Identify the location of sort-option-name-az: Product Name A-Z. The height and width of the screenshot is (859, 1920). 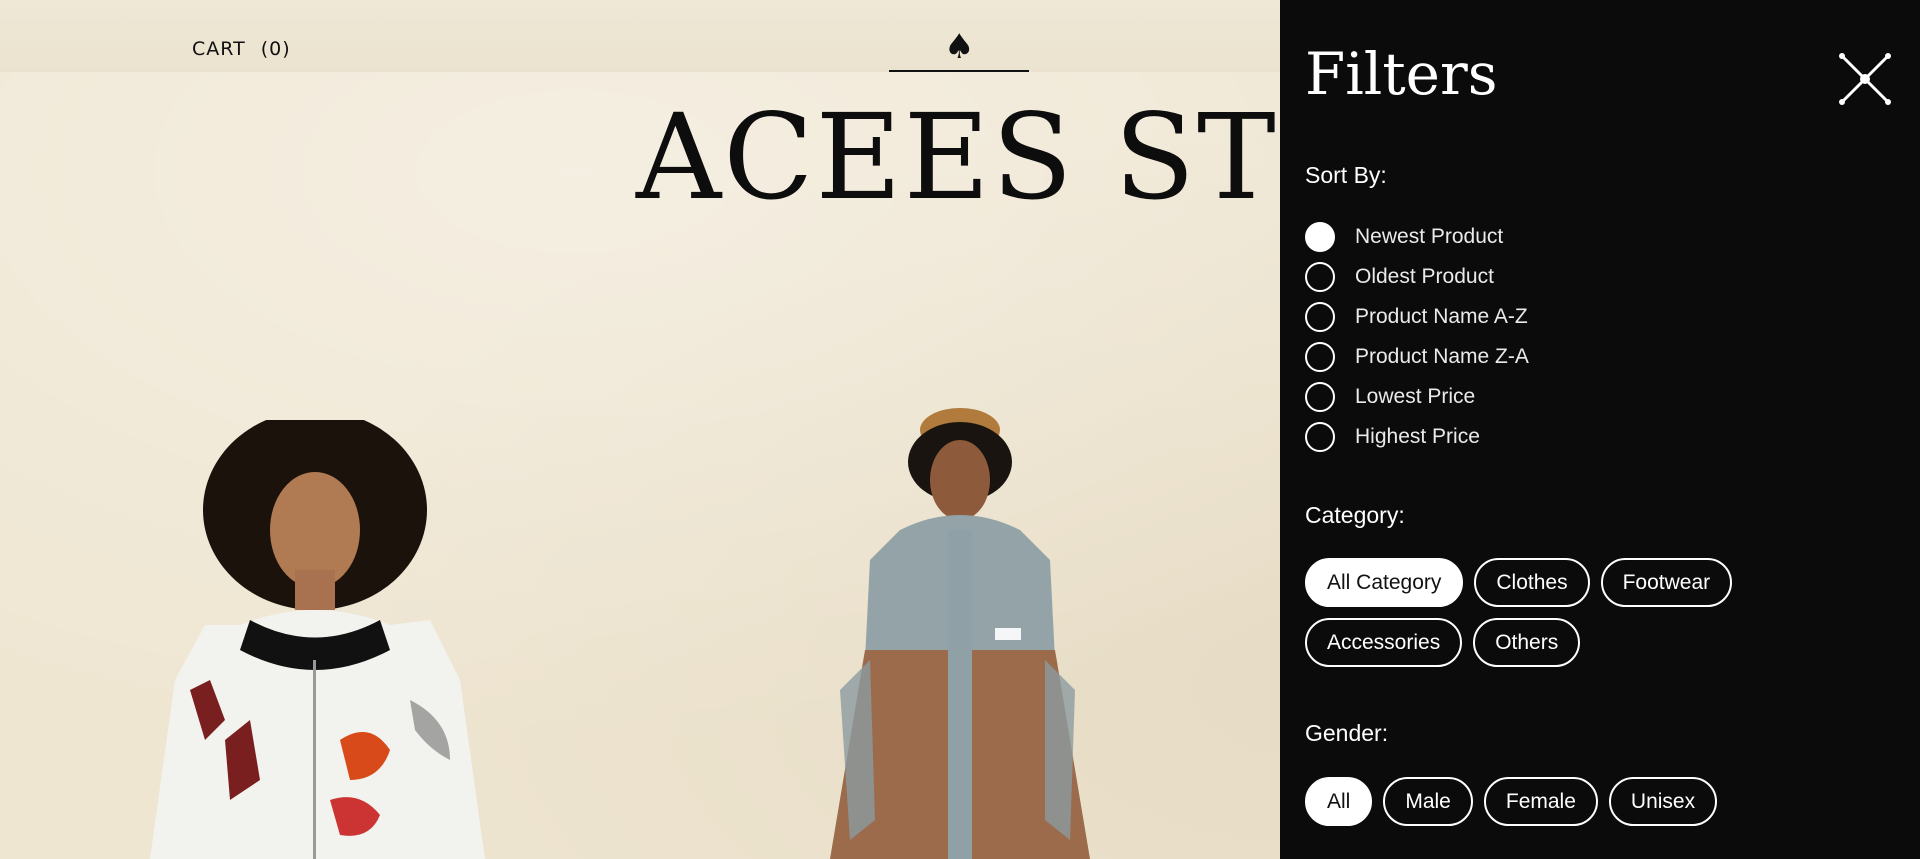
(1417, 317).